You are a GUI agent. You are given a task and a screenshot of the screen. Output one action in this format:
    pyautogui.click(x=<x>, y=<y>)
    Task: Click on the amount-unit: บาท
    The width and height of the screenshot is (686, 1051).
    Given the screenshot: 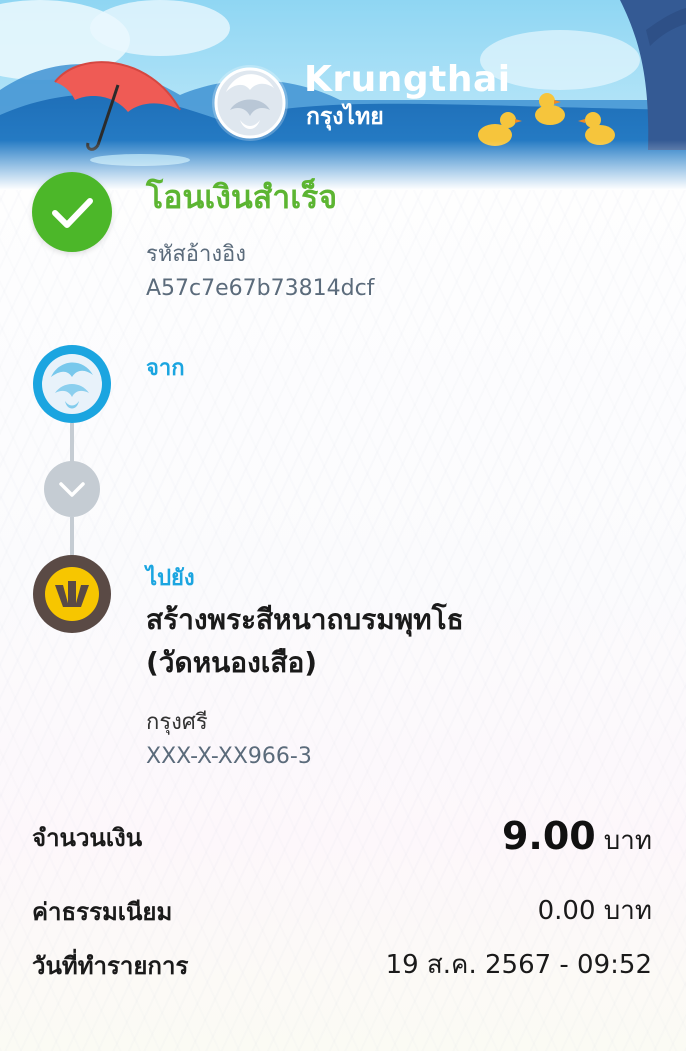 What is the action you would take?
    pyautogui.click(x=627, y=841)
    